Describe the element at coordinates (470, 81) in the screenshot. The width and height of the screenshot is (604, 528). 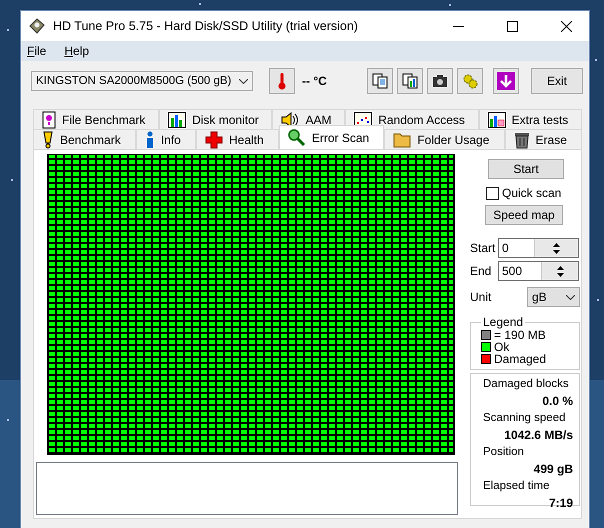
I see `gears-icon` at that location.